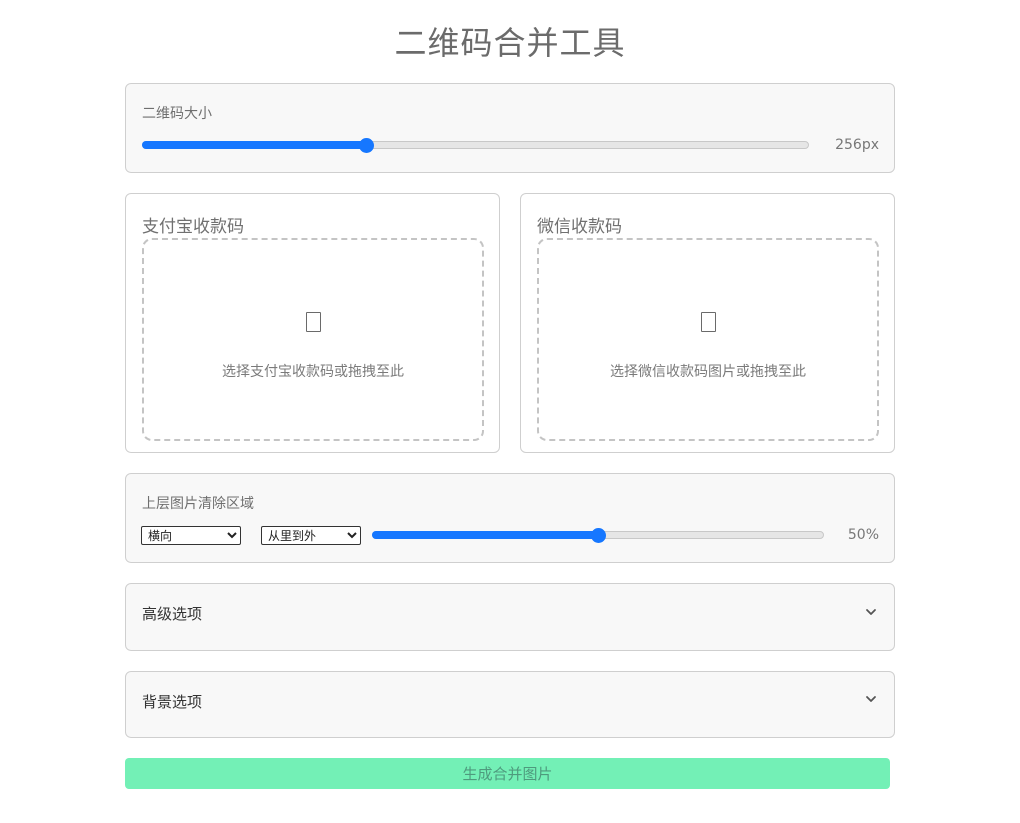 This screenshot has width=1020, height=823. What do you see at coordinates (313, 339) in the screenshot?
I see `alipay-dropzone: 选择支付宝收款码或拖拽至此` at bounding box center [313, 339].